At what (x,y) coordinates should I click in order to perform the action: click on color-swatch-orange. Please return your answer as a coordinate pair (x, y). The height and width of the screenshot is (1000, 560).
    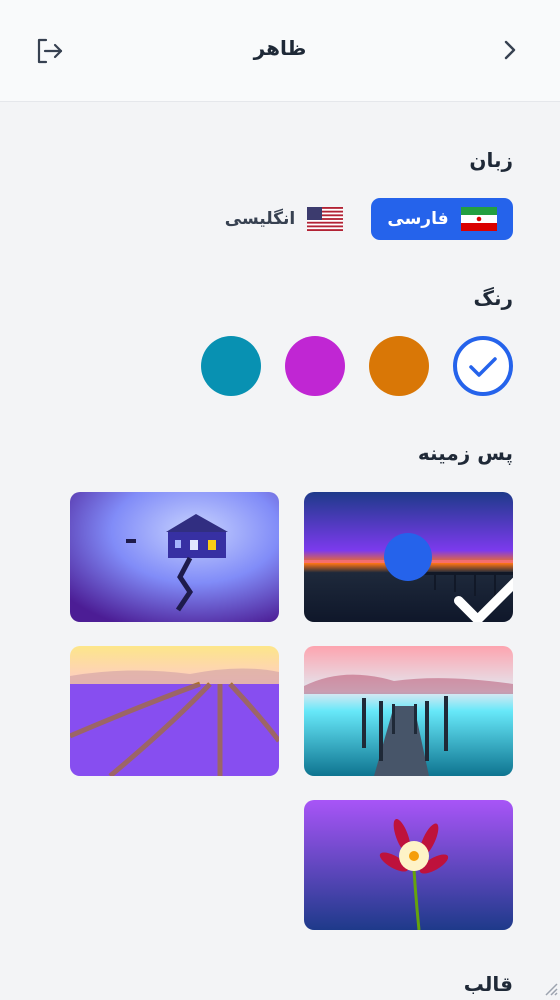
    Looking at the image, I should click on (399, 366).